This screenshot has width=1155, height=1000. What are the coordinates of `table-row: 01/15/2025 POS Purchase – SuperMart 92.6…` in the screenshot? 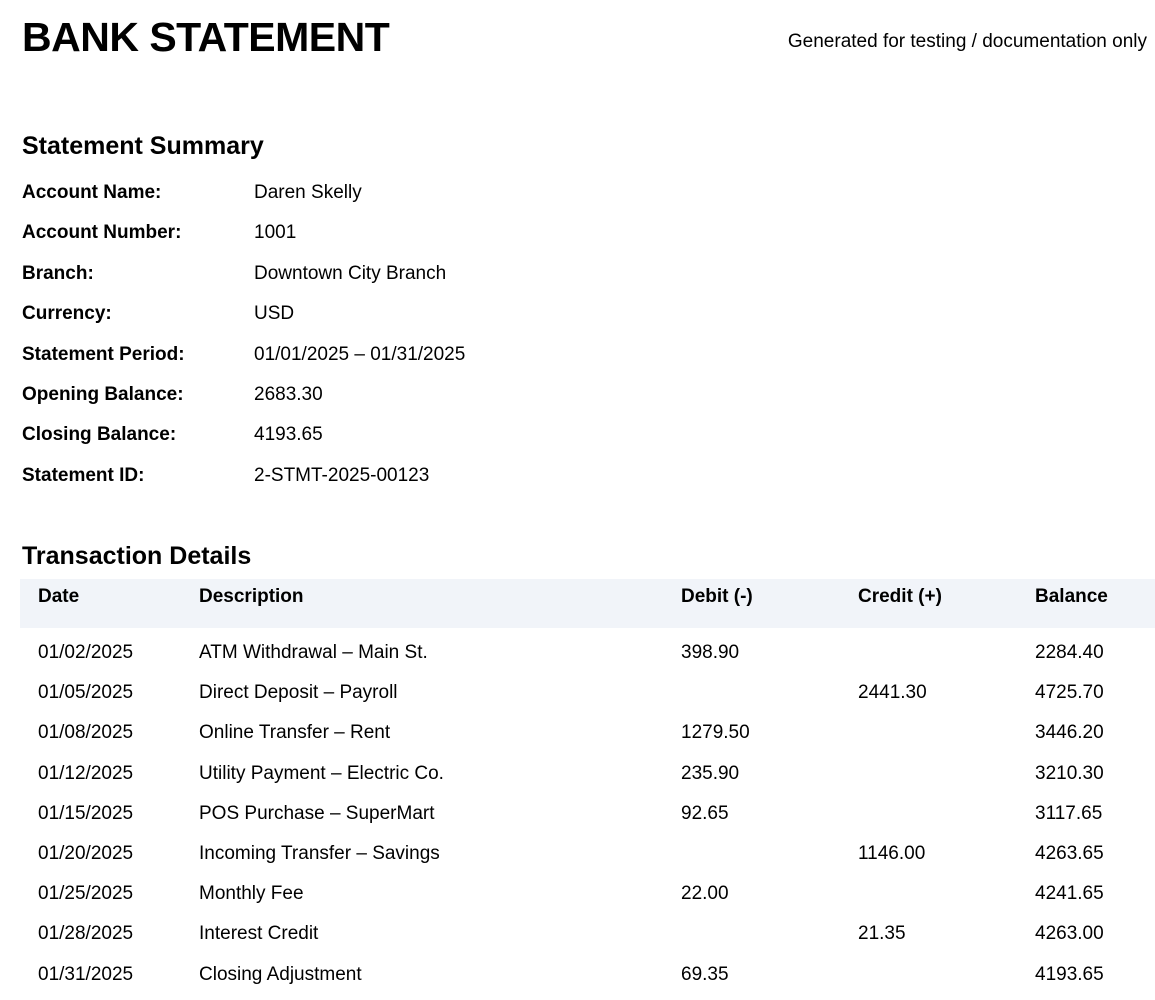 It's located at (587, 819).